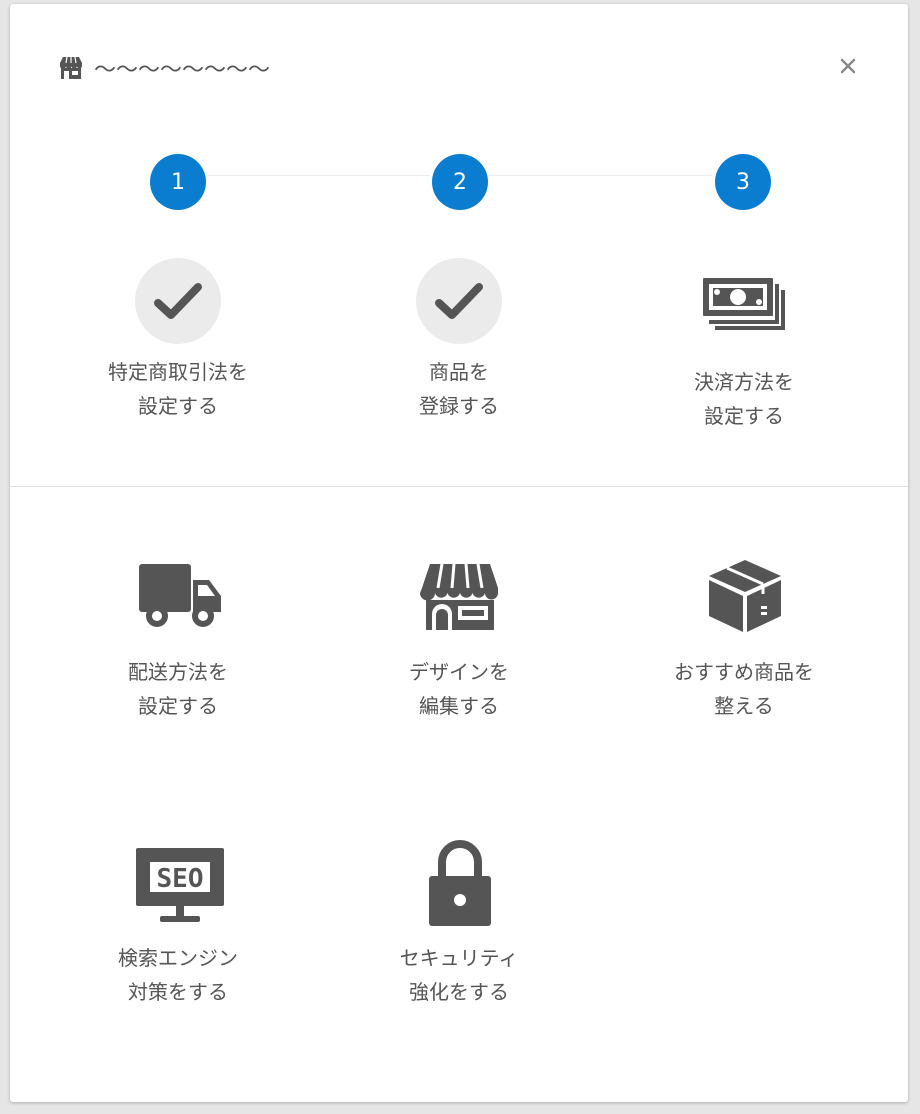 The height and width of the screenshot is (1114, 920). I want to click on step-number-1: 1, so click(178, 182).